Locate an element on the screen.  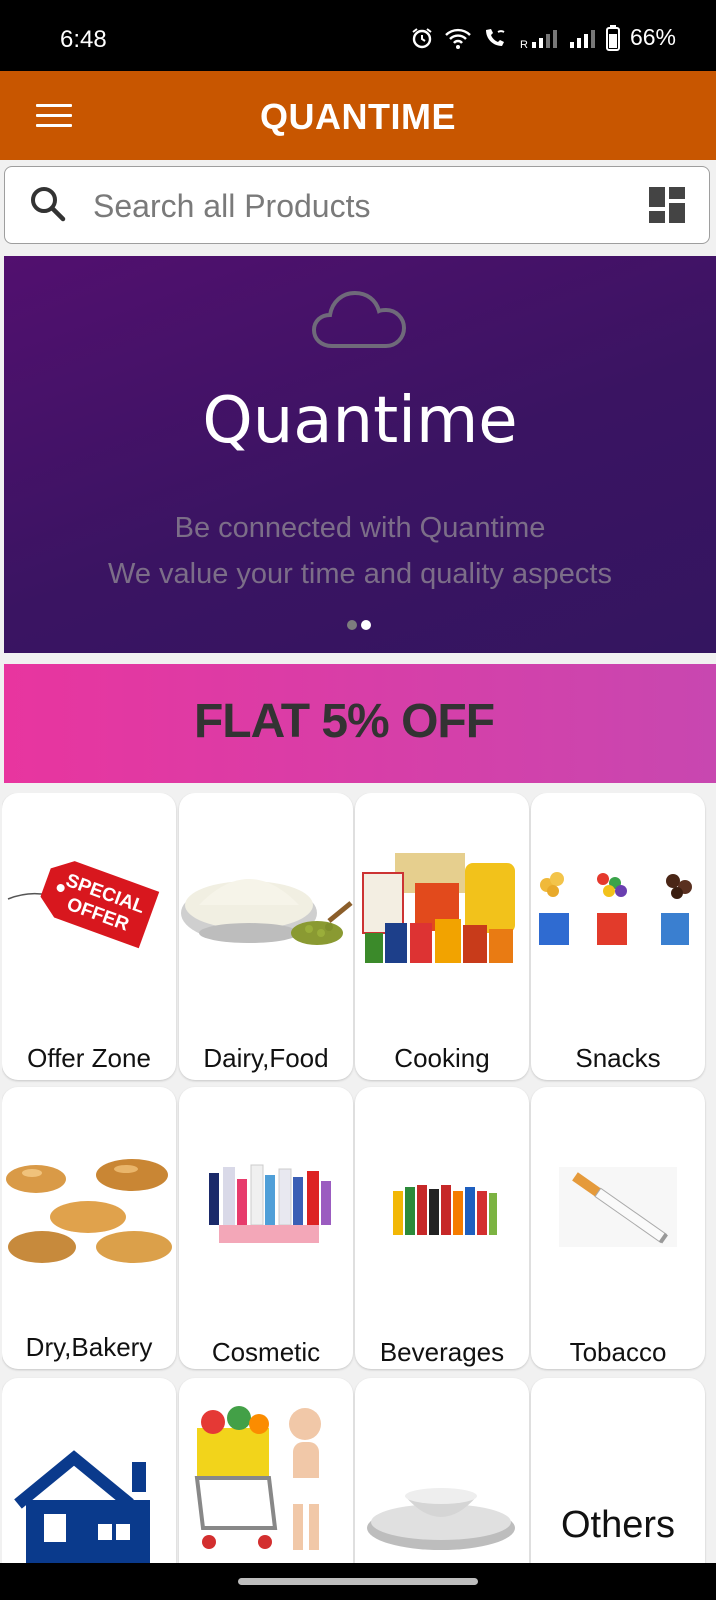
offer-banner: FLAT 5% OFF is located at coordinates (360, 723).